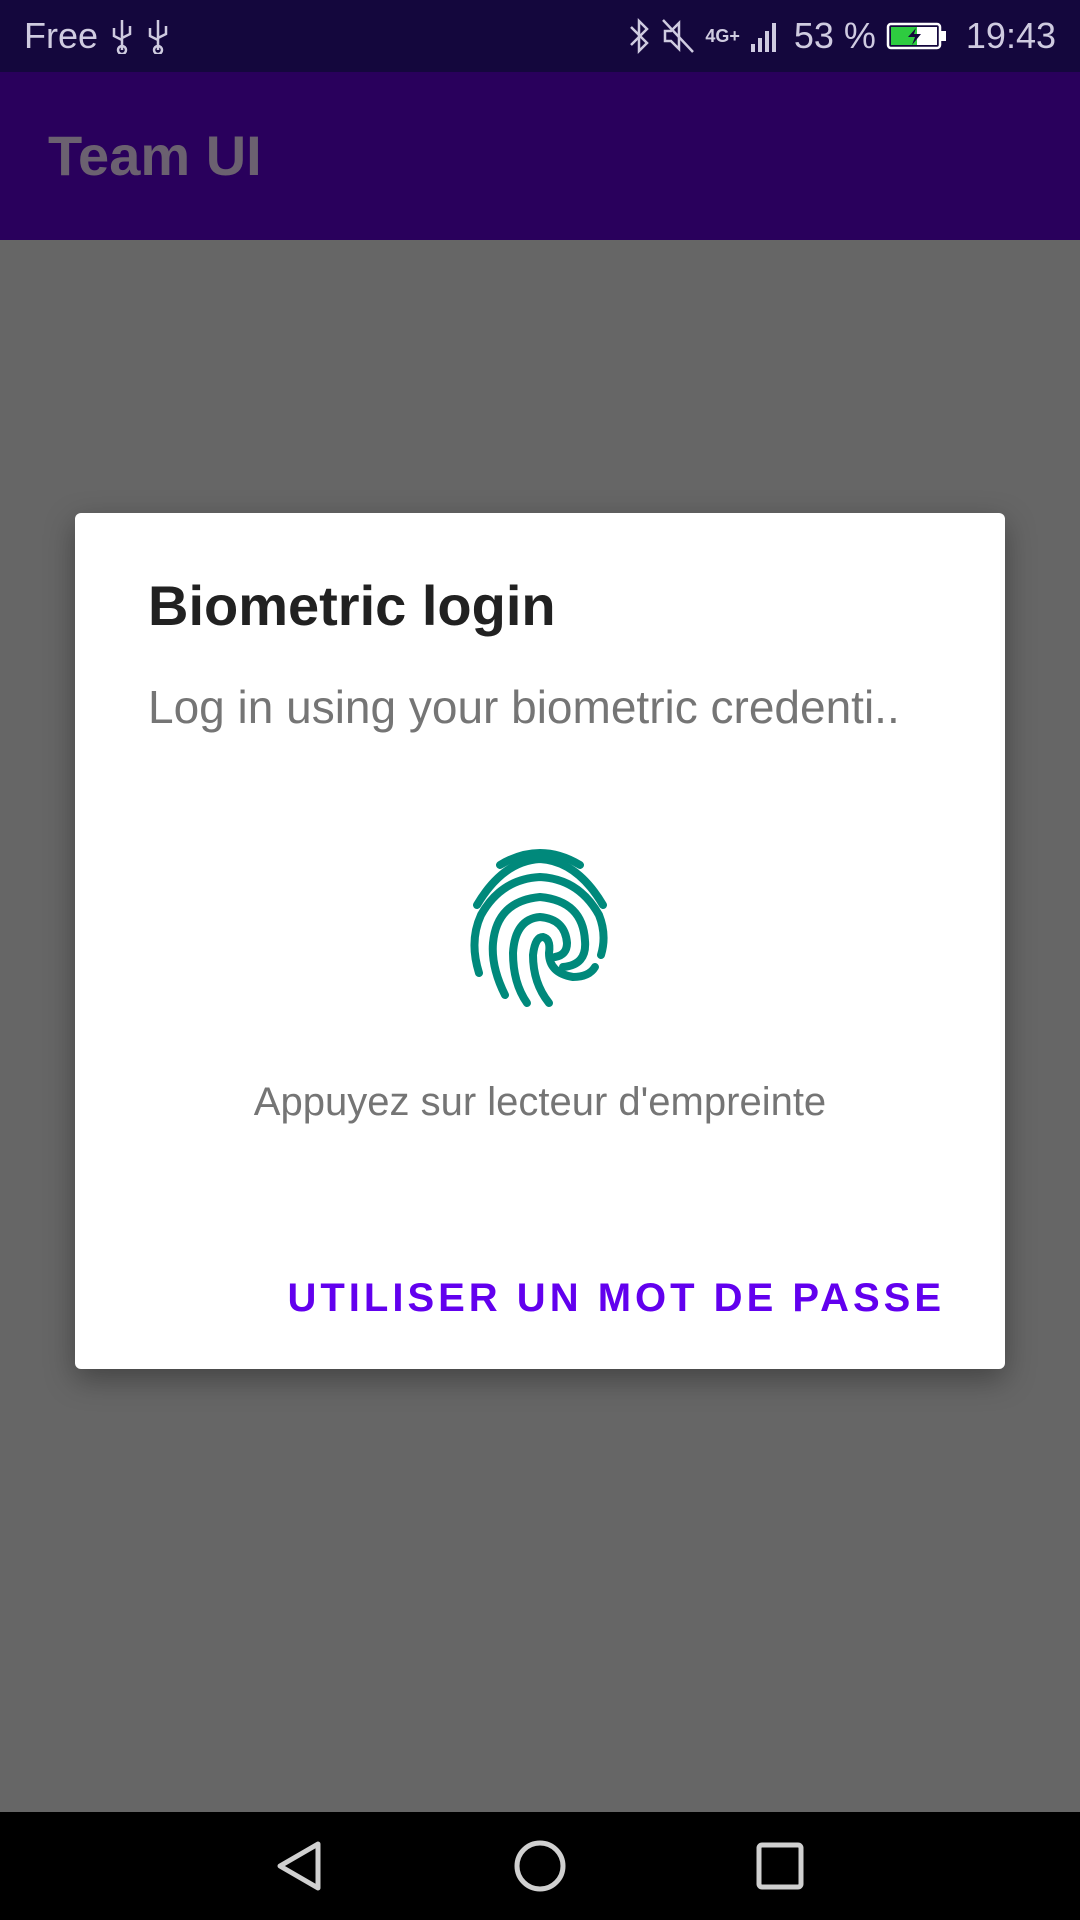  Describe the element at coordinates (765, 36) in the screenshot. I see `signal-icon` at that location.